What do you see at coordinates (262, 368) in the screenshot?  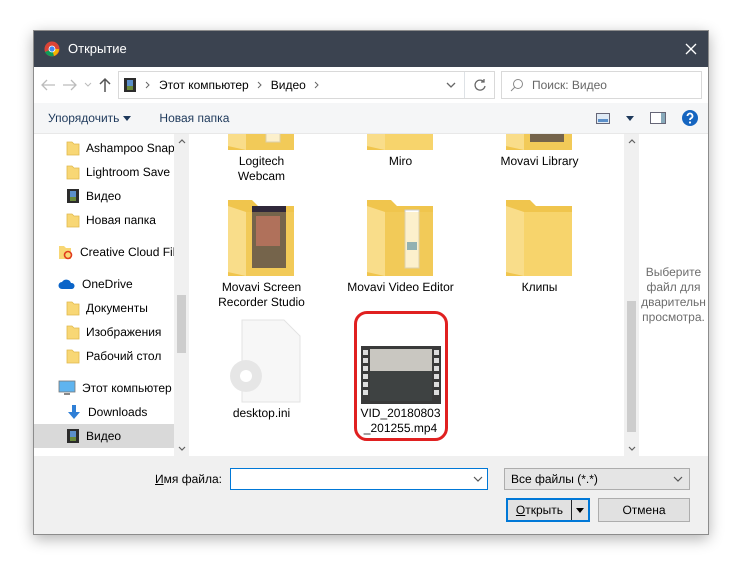 I see `file-item: desktop.ini` at bounding box center [262, 368].